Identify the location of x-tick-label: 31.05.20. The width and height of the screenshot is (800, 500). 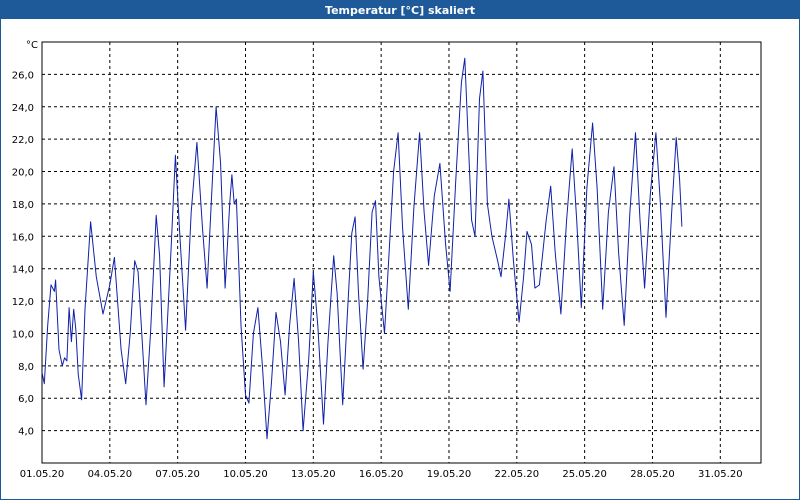
(720, 474).